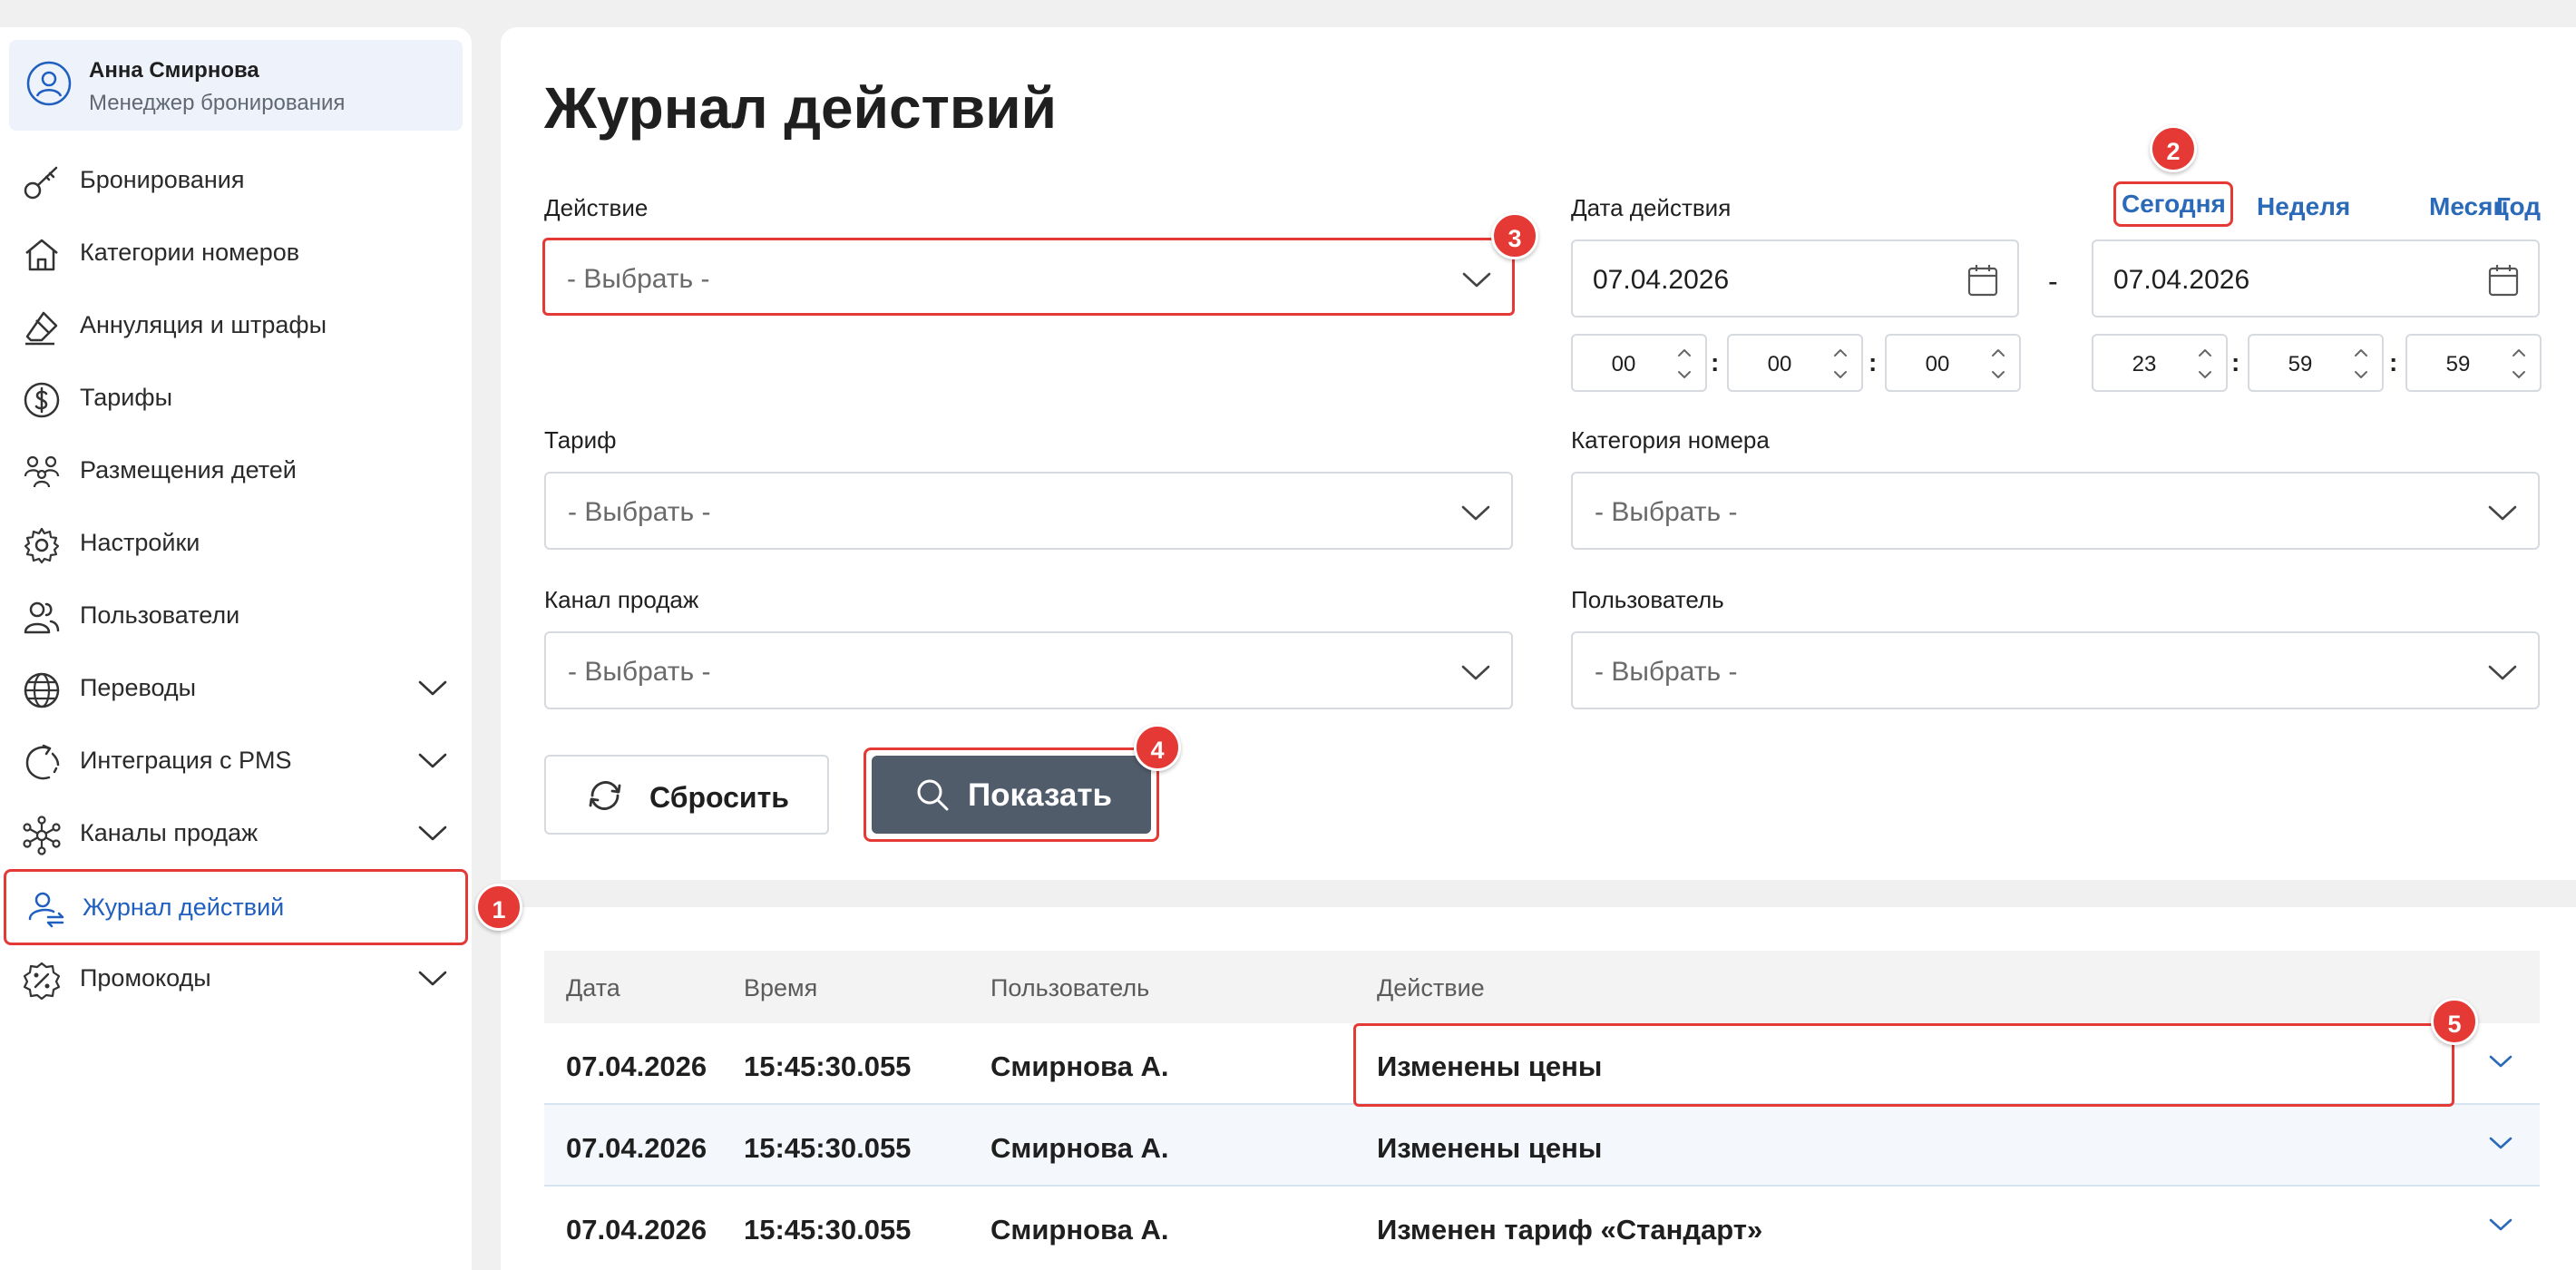 Image resolution: width=2576 pixels, height=1270 pixels. I want to click on sidebar-item-pms-integration: Интеграция с PMS, so click(235, 761).